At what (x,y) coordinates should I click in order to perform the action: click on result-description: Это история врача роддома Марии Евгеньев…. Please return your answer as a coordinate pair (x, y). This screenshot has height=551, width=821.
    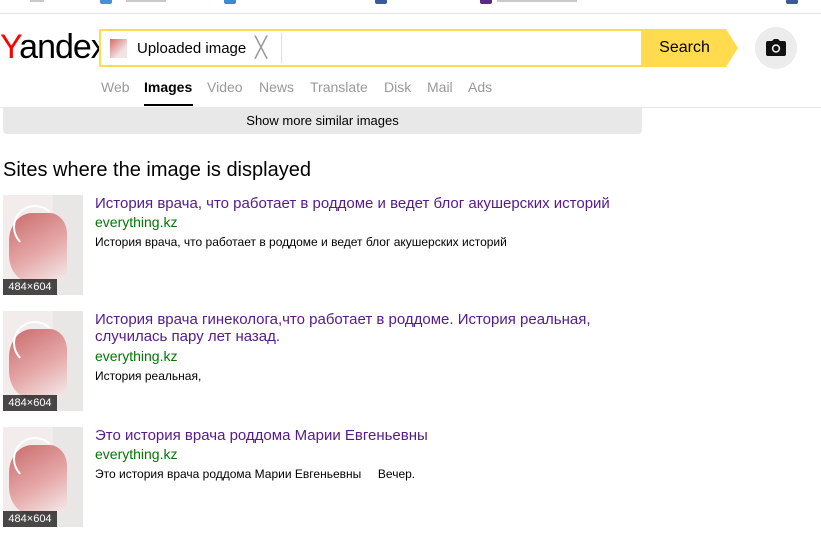
    Looking at the image, I should click on (255, 474).